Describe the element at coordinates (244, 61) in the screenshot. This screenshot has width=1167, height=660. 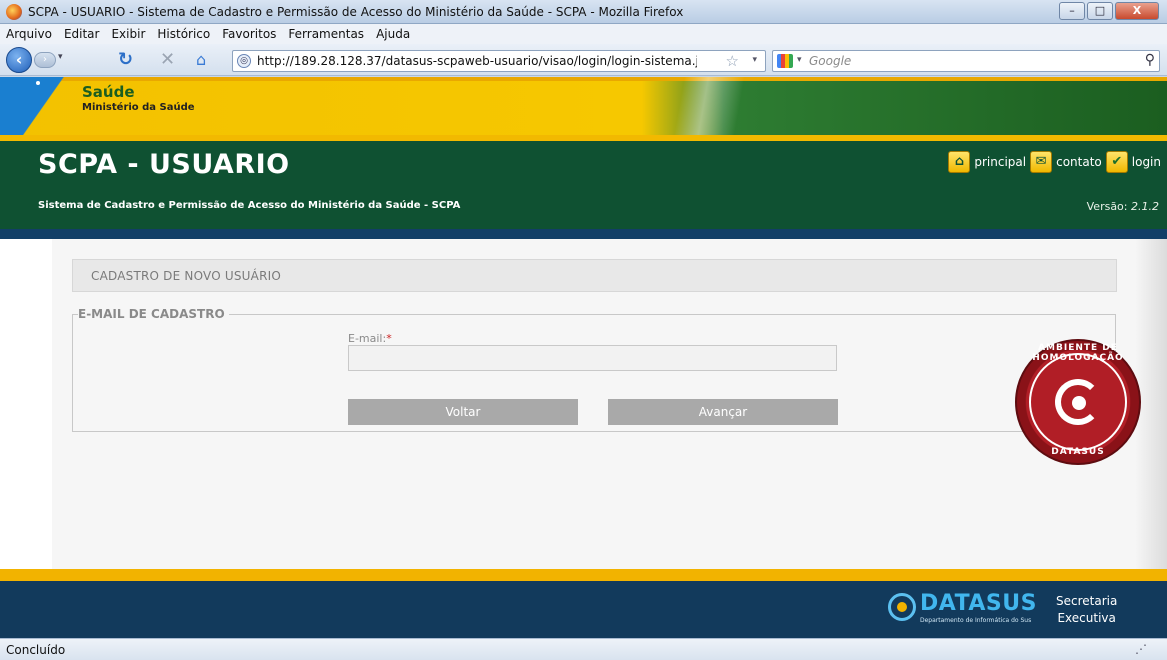
I see `site-identity-icon: ◎` at that location.